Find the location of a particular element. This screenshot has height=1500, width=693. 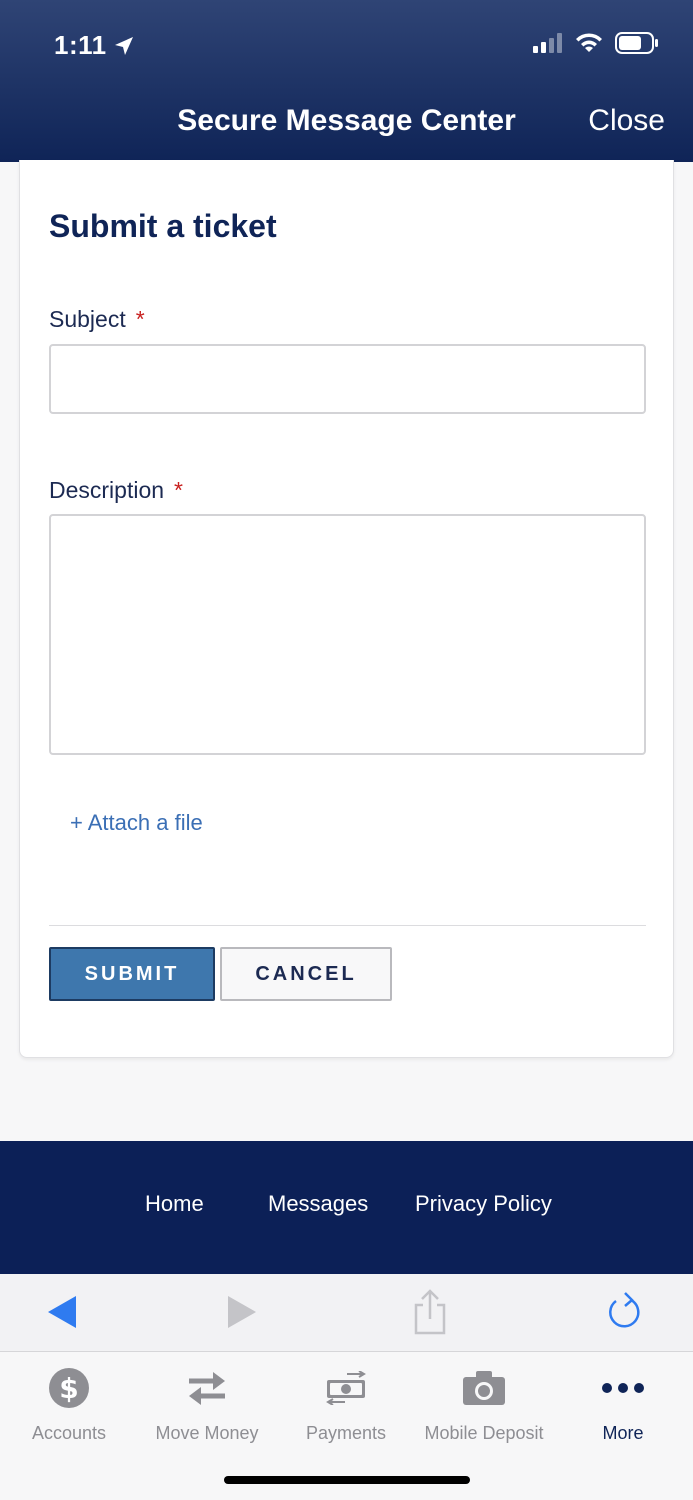

status-time: 1:11 is located at coordinates (94, 45).